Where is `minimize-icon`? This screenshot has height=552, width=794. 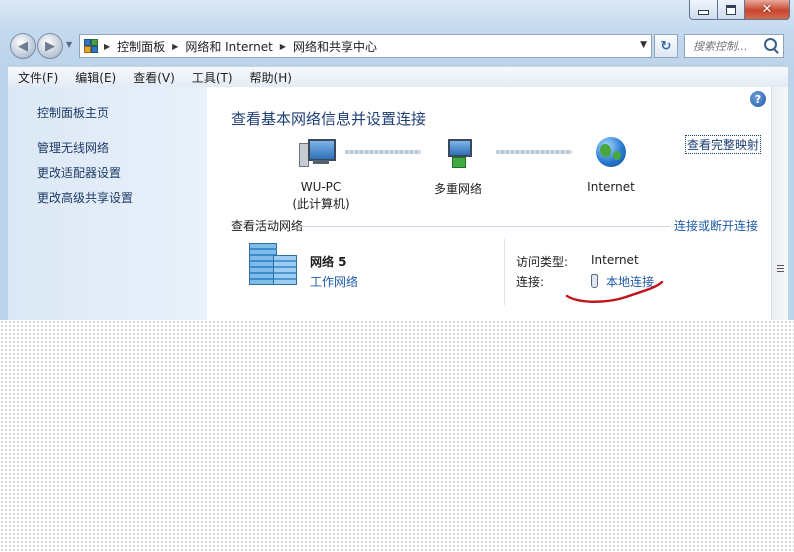
minimize-icon is located at coordinates (703, 12).